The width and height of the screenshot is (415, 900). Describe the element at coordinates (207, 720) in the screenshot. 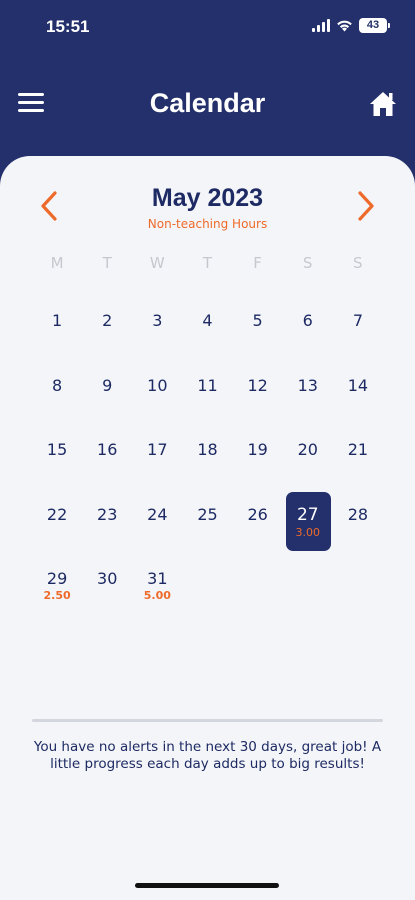

I see `divider` at that location.